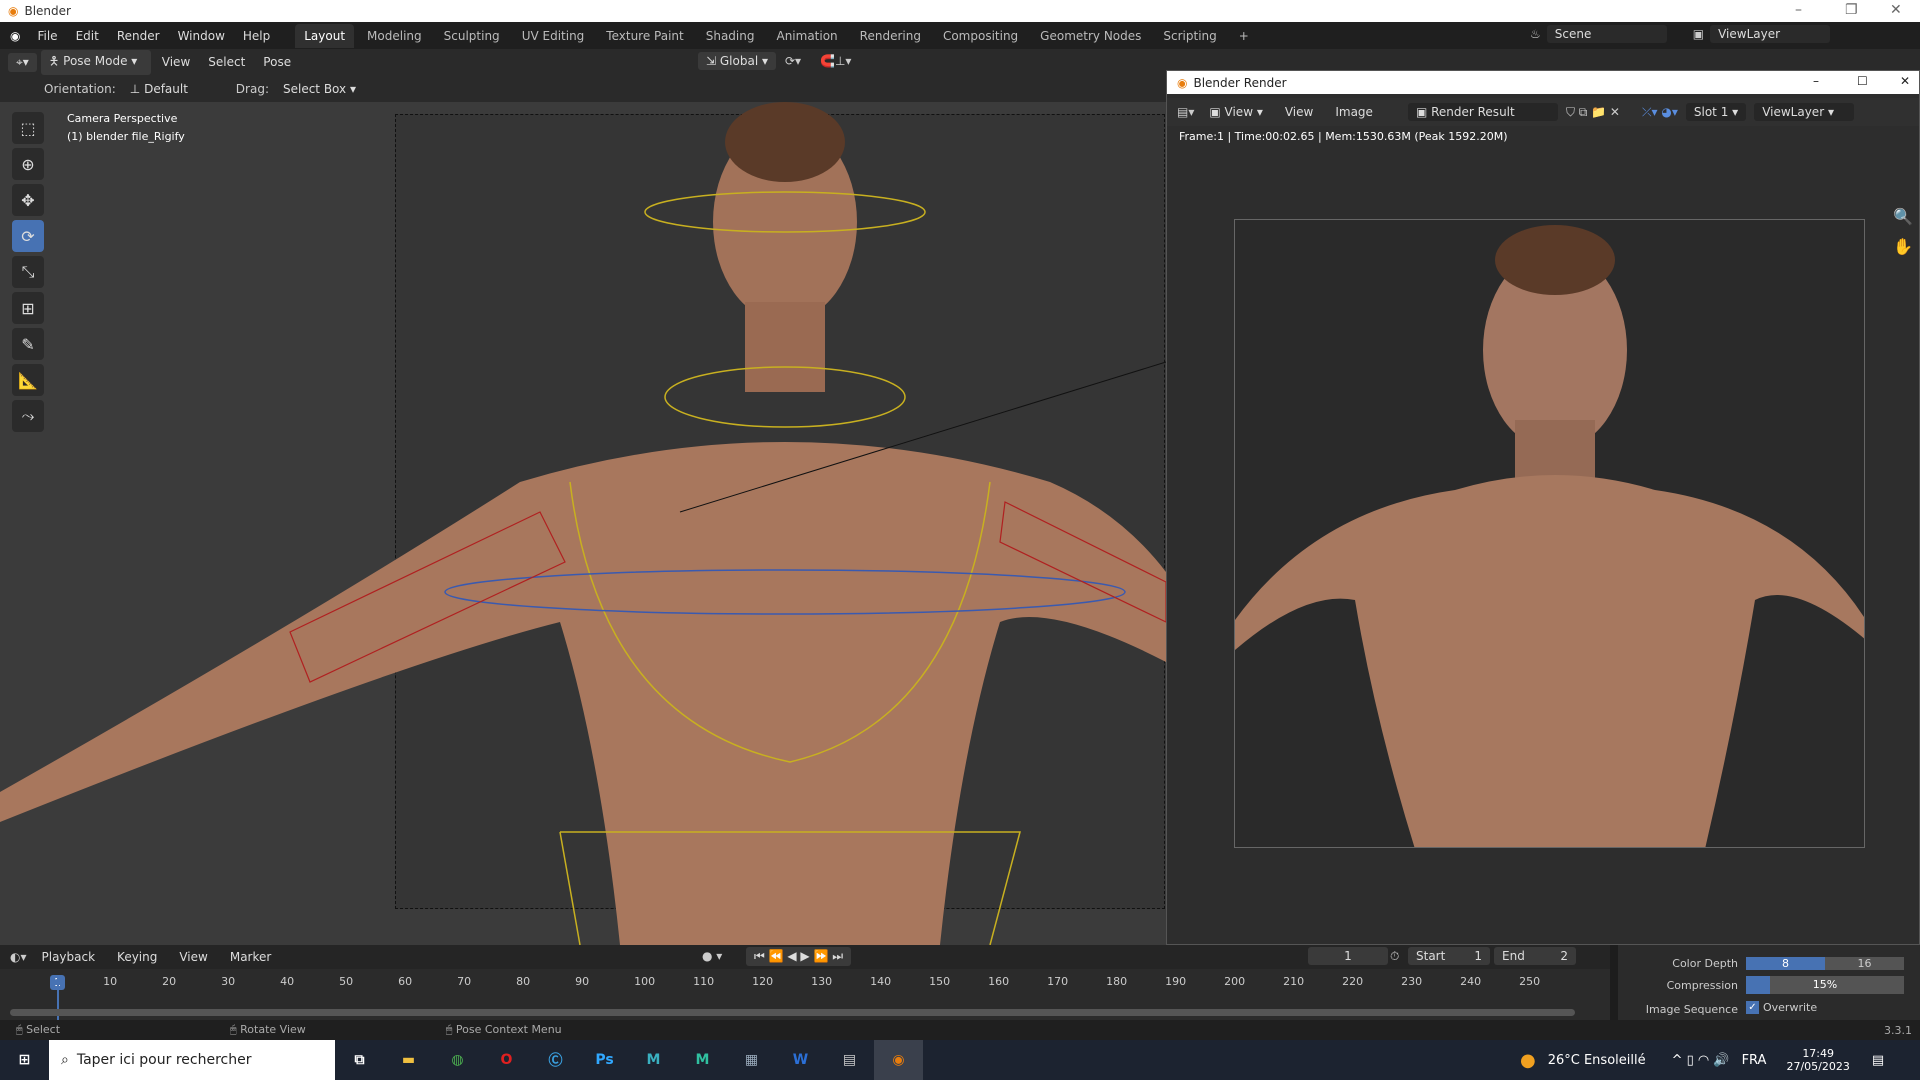  What do you see at coordinates (806, 36) in the screenshot?
I see `tab-animation: Animation` at bounding box center [806, 36].